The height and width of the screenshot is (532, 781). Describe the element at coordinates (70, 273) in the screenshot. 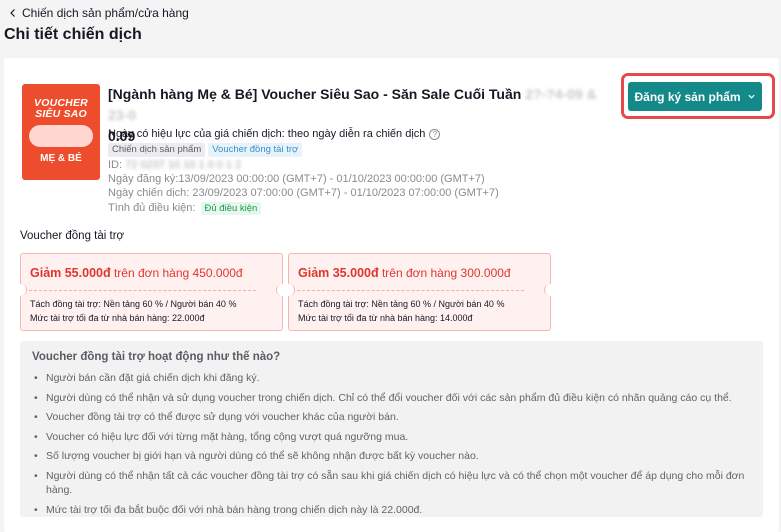

I see `voucher-discount: Giảm 55.000đ` at that location.